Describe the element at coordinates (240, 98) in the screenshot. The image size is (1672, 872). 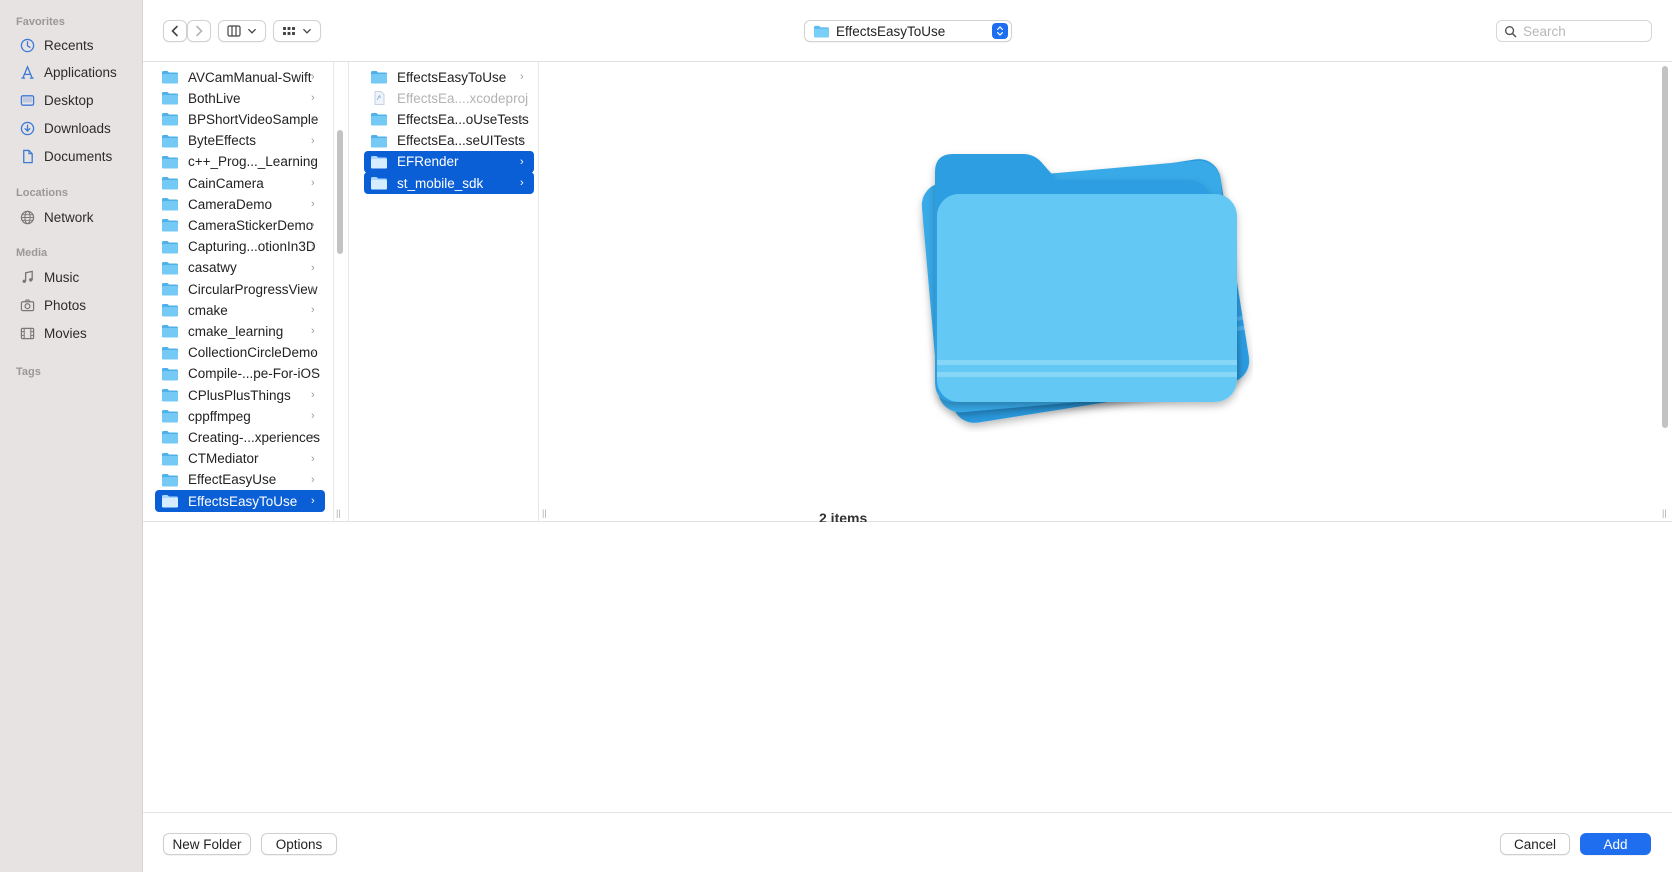
I see `list-item: BothLive ›` at that location.